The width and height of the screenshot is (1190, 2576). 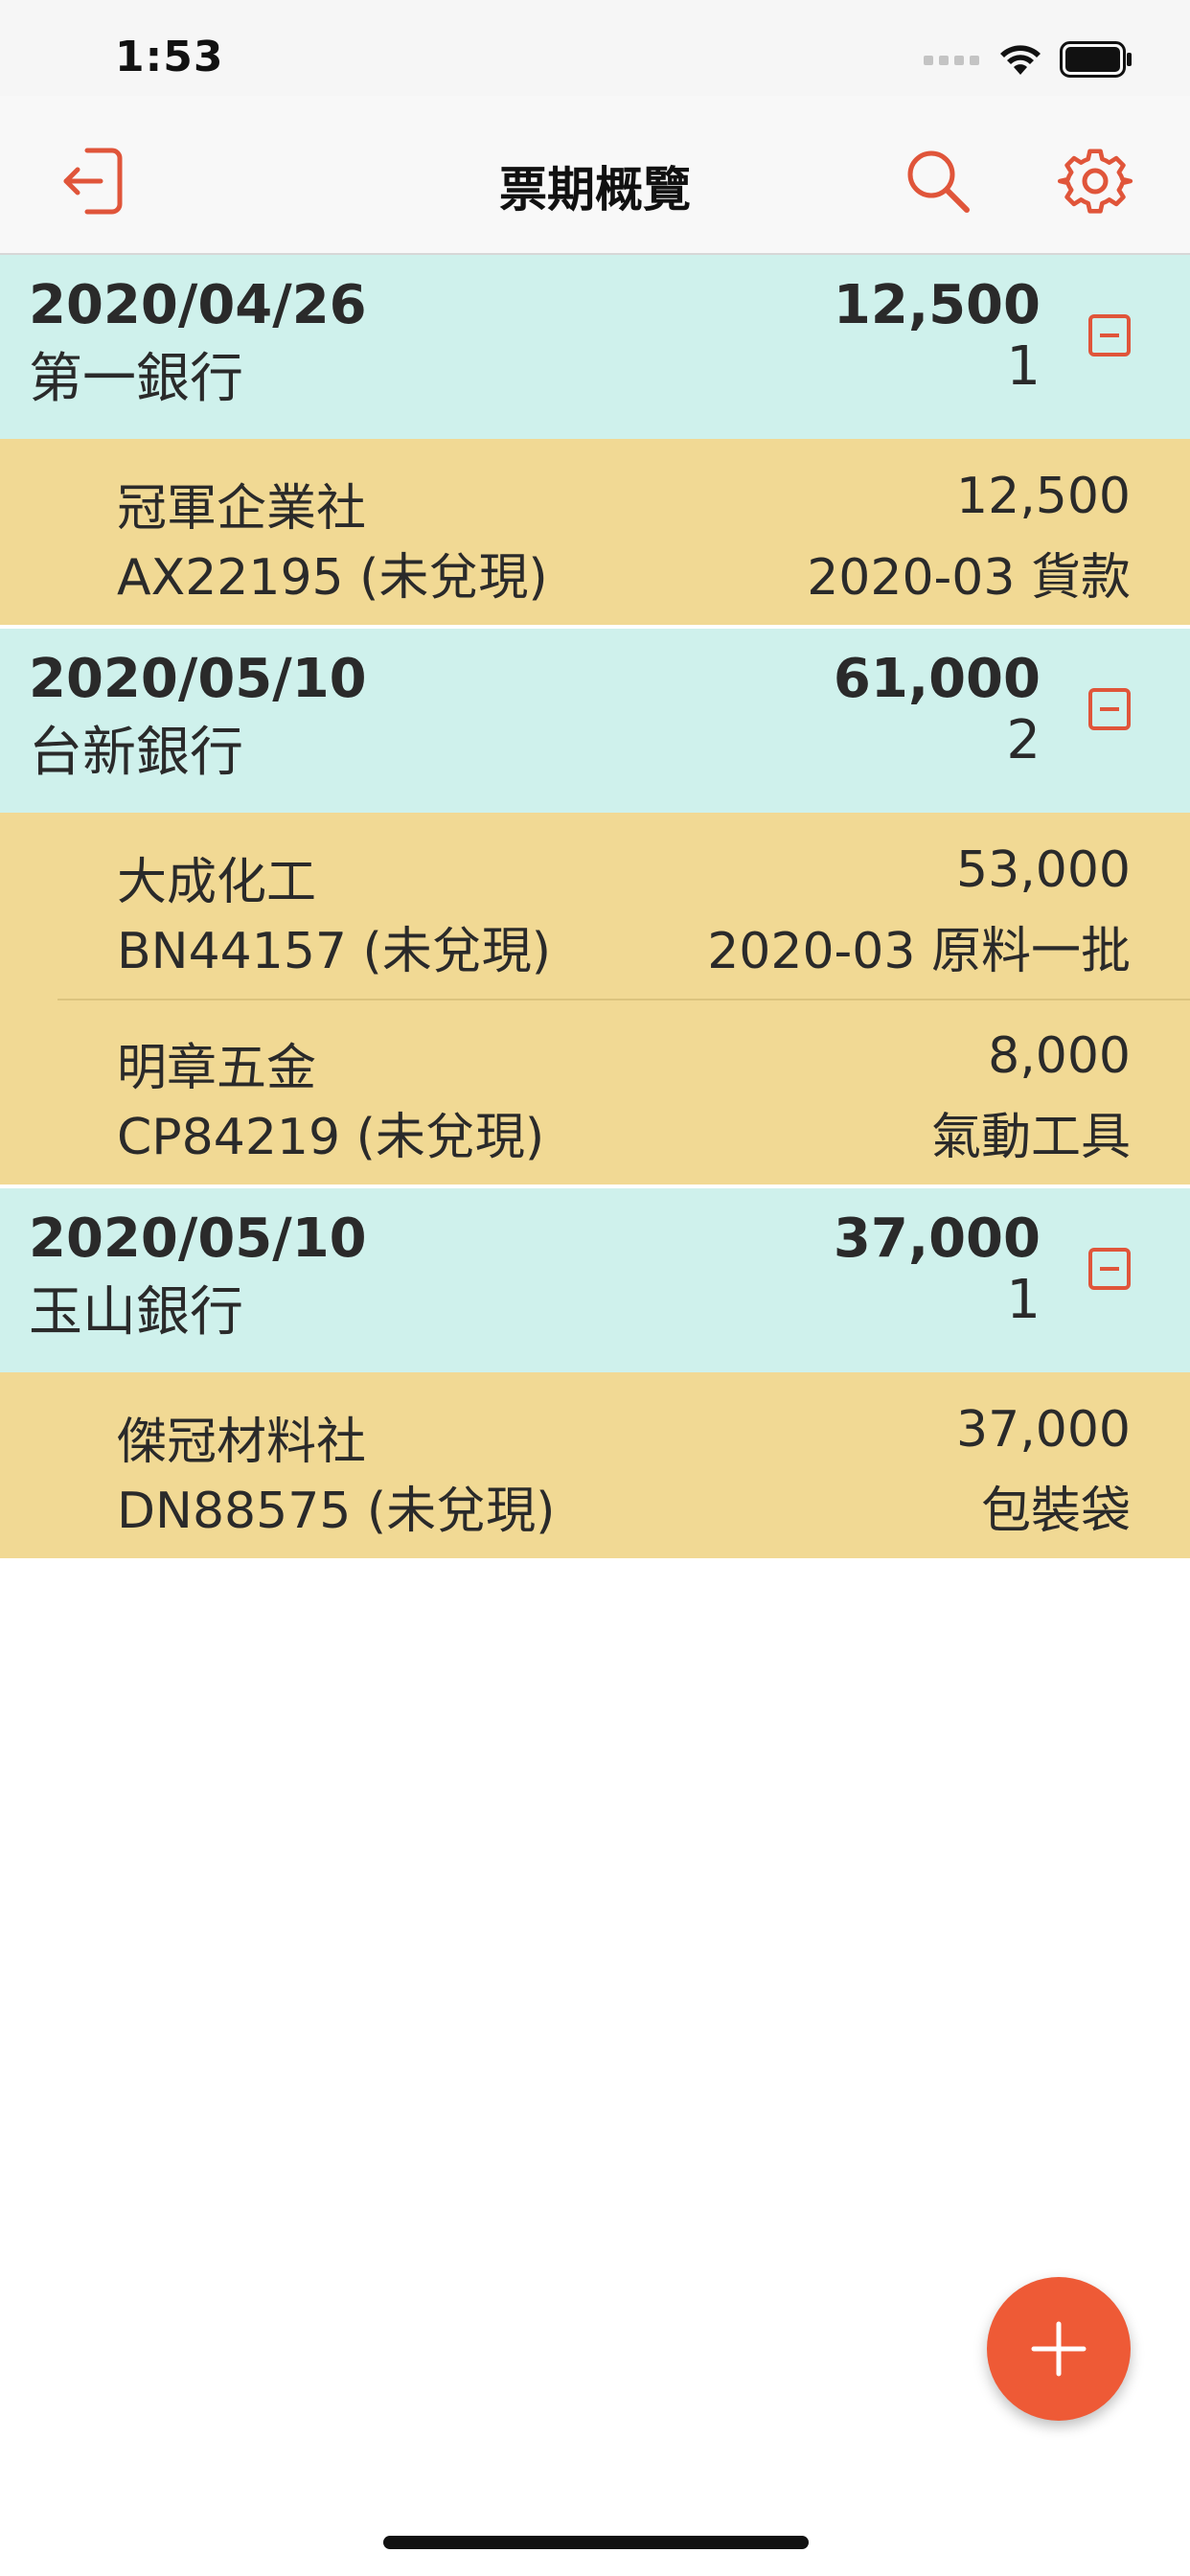 What do you see at coordinates (1043, 1430) in the screenshot?
I see `item-amount: 37,000` at bounding box center [1043, 1430].